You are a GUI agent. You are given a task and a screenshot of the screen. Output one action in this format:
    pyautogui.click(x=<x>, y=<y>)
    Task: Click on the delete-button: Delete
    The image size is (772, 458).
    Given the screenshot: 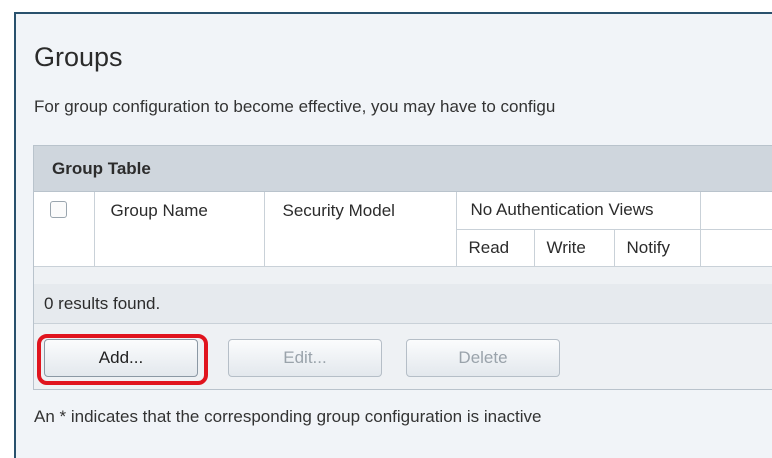 What is the action you would take?
    pyautogui.click(x=483, y=358)
    